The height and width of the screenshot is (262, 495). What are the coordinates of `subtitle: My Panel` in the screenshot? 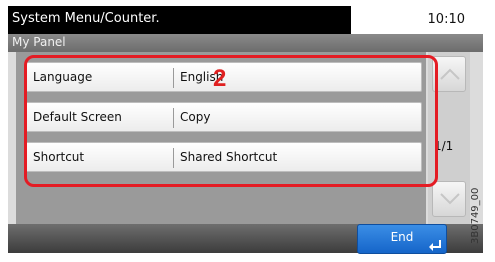 It's located at (39, 42).